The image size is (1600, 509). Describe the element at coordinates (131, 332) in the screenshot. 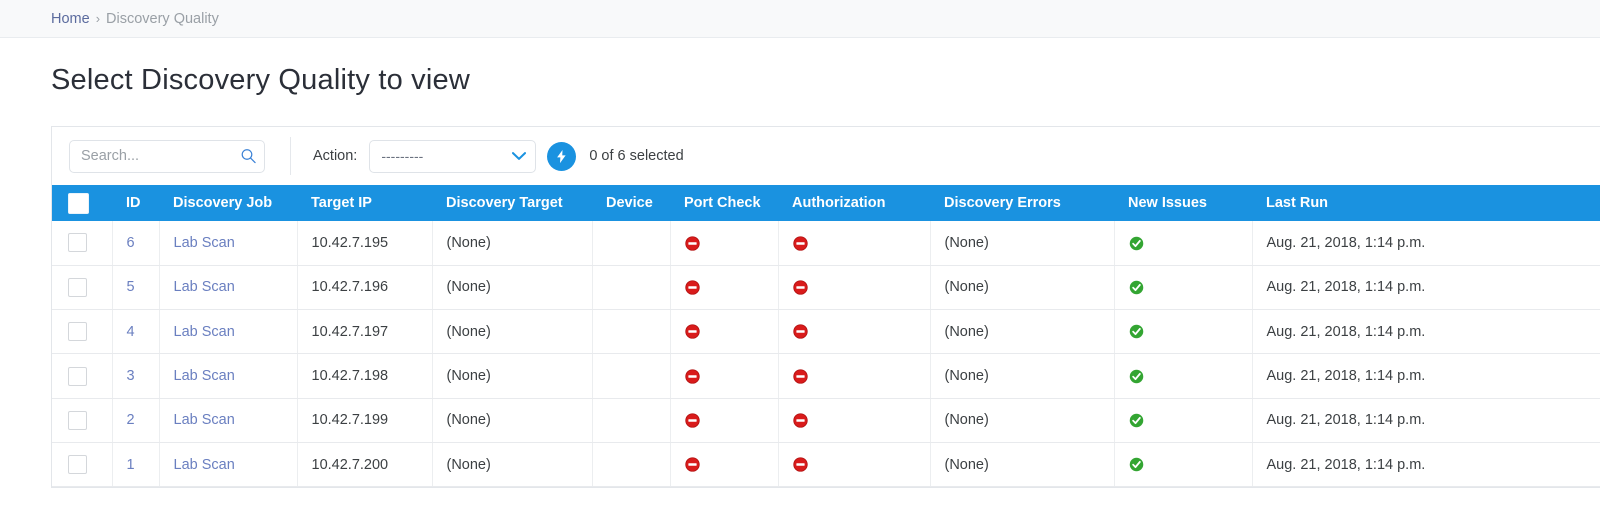

I see `id-link: 4` at that location.